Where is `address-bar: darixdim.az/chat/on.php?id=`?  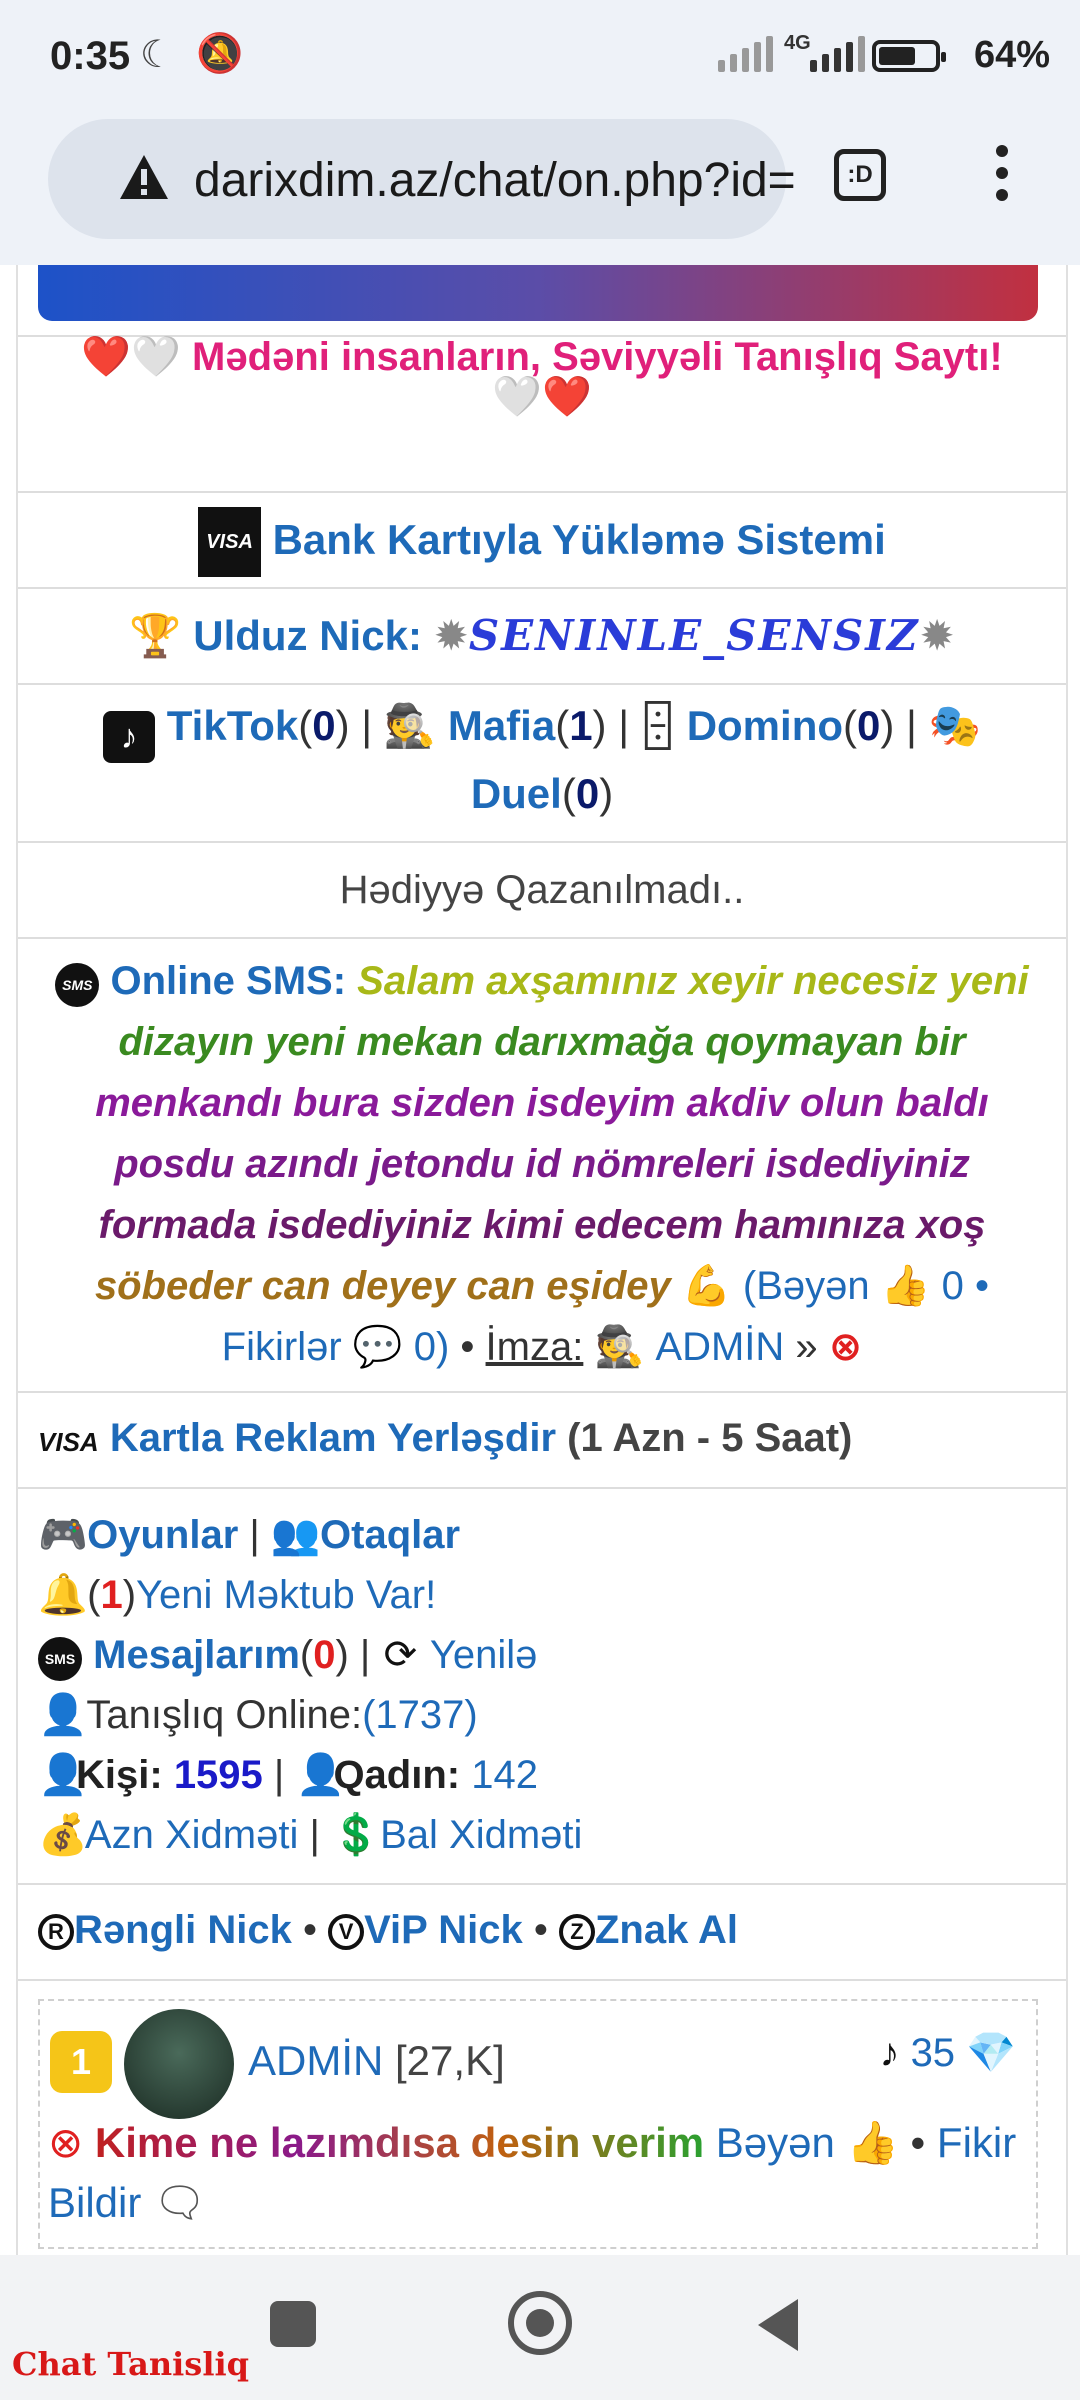
address-bar: darixdim.az/chat/on.php?id= is located at coordinates (422, 179).